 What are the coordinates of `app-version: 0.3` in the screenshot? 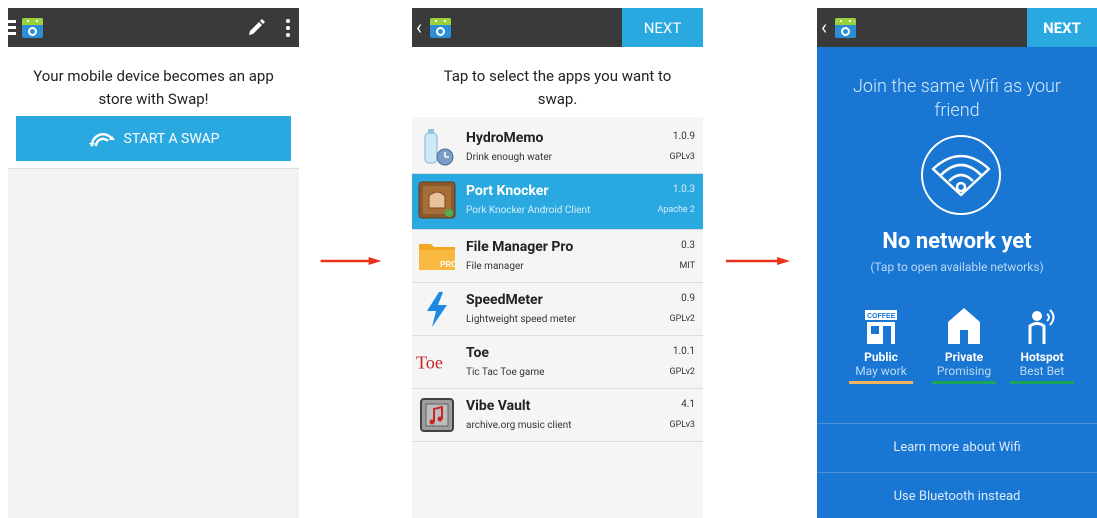 It's located at (688, 245).